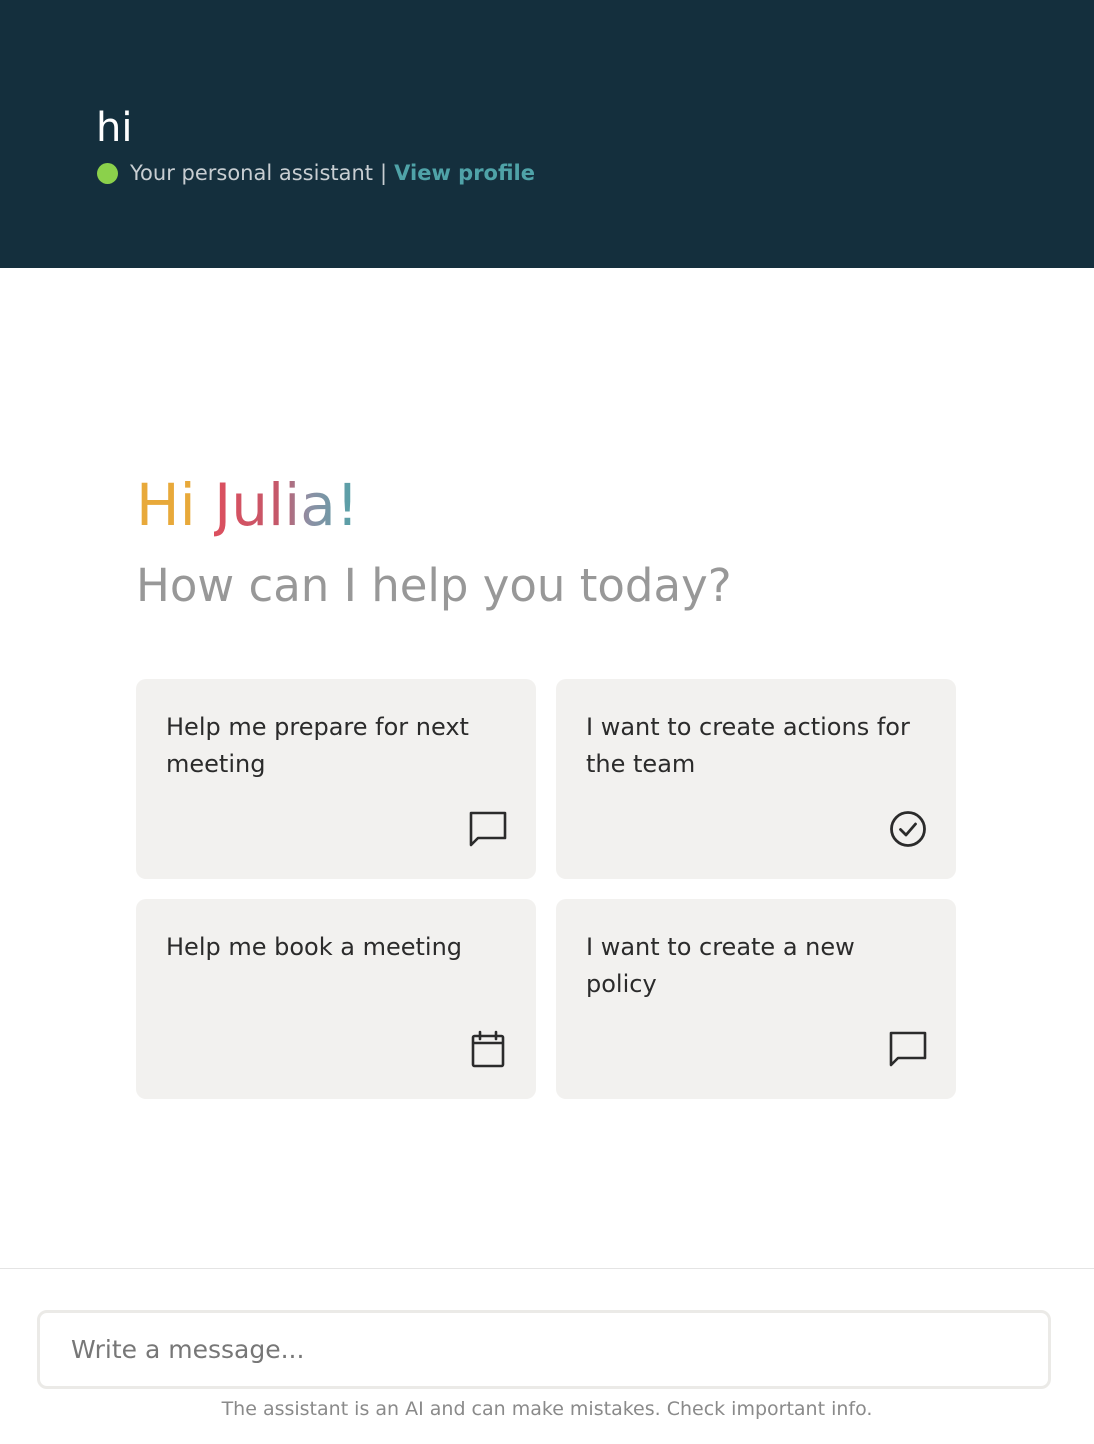 The height and width of the screenshot is (1444, 1094). Describe the element at coordinates (114, 128) in the screenshot. I see `assistant-title: hi` at that location.